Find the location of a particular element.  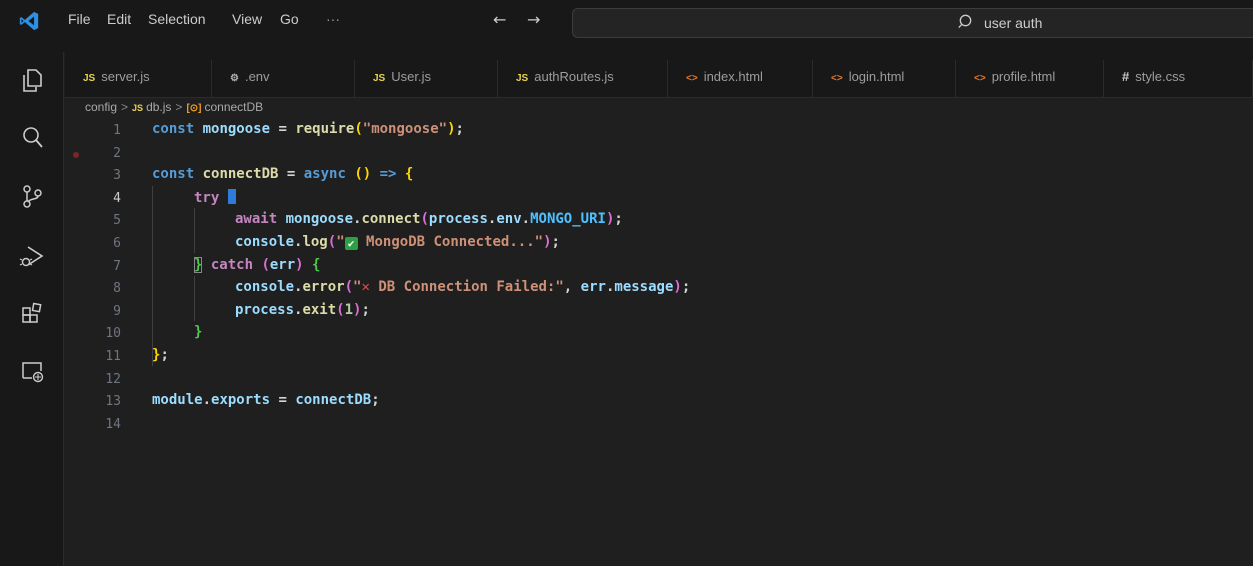

search-text: user auth is located at coordinates (1013, 23).